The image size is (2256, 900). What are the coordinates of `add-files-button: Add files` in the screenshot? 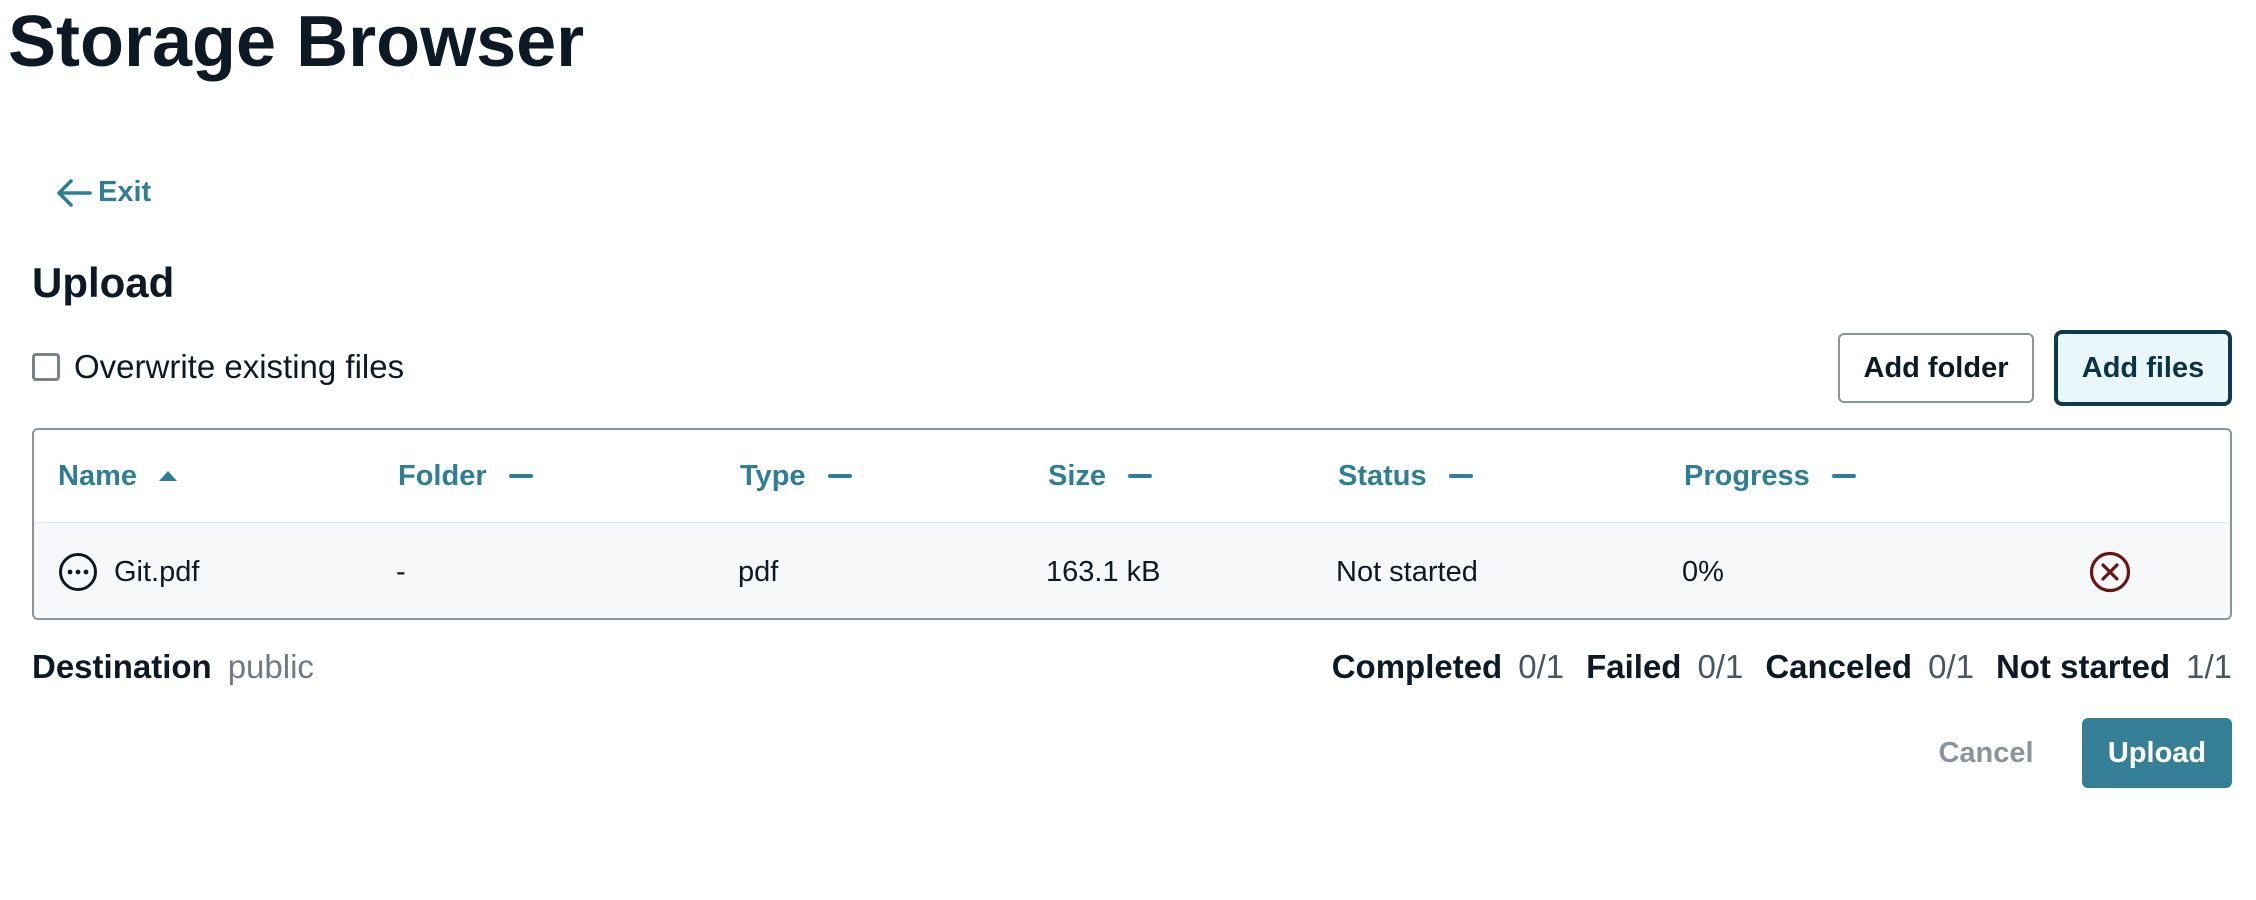 It's located at (2143, 368).